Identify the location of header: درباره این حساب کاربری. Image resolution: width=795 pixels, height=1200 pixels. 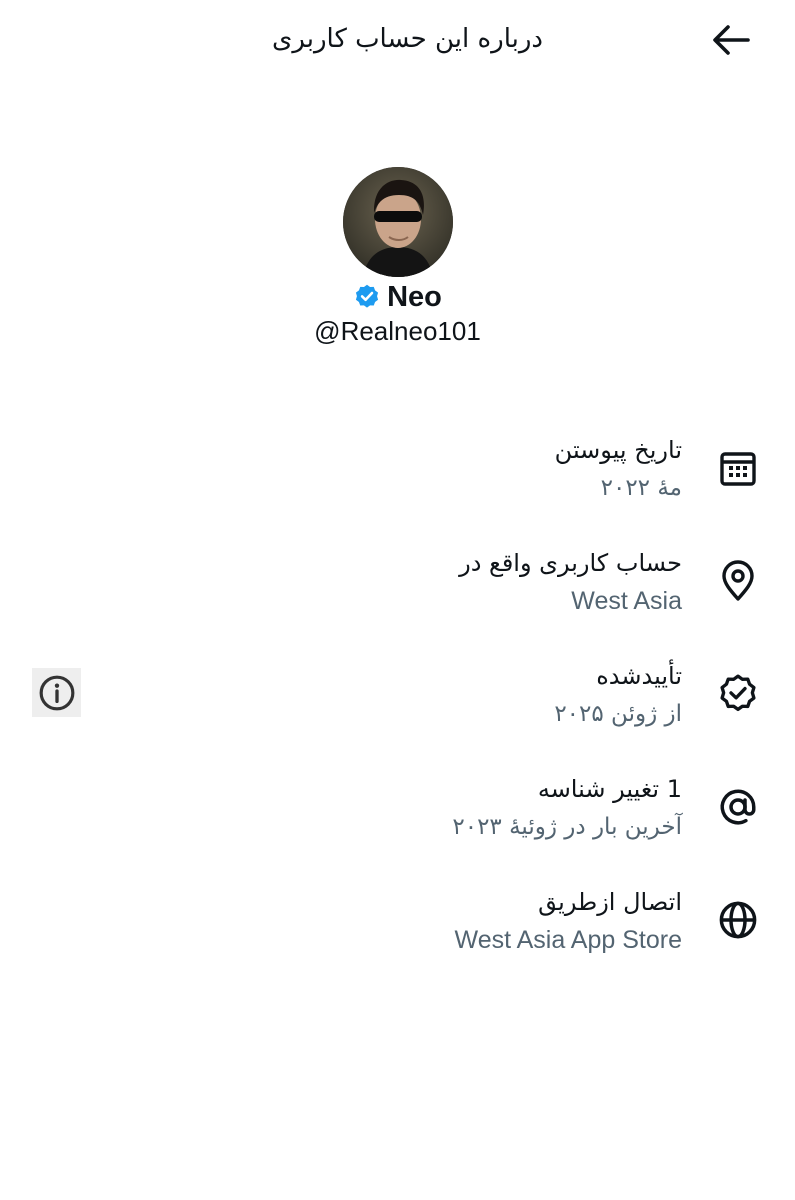
(397, 42).